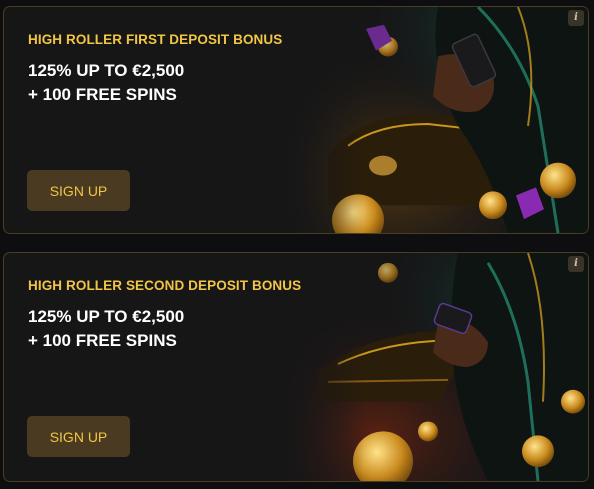 The width and height of the screenshot is (594, 489). Describe the element at coordinates (155, 39) in the screenshot. I see `bonus-title: HIGH ROLLER FIRST DEPOSIT BONUS` at that location.